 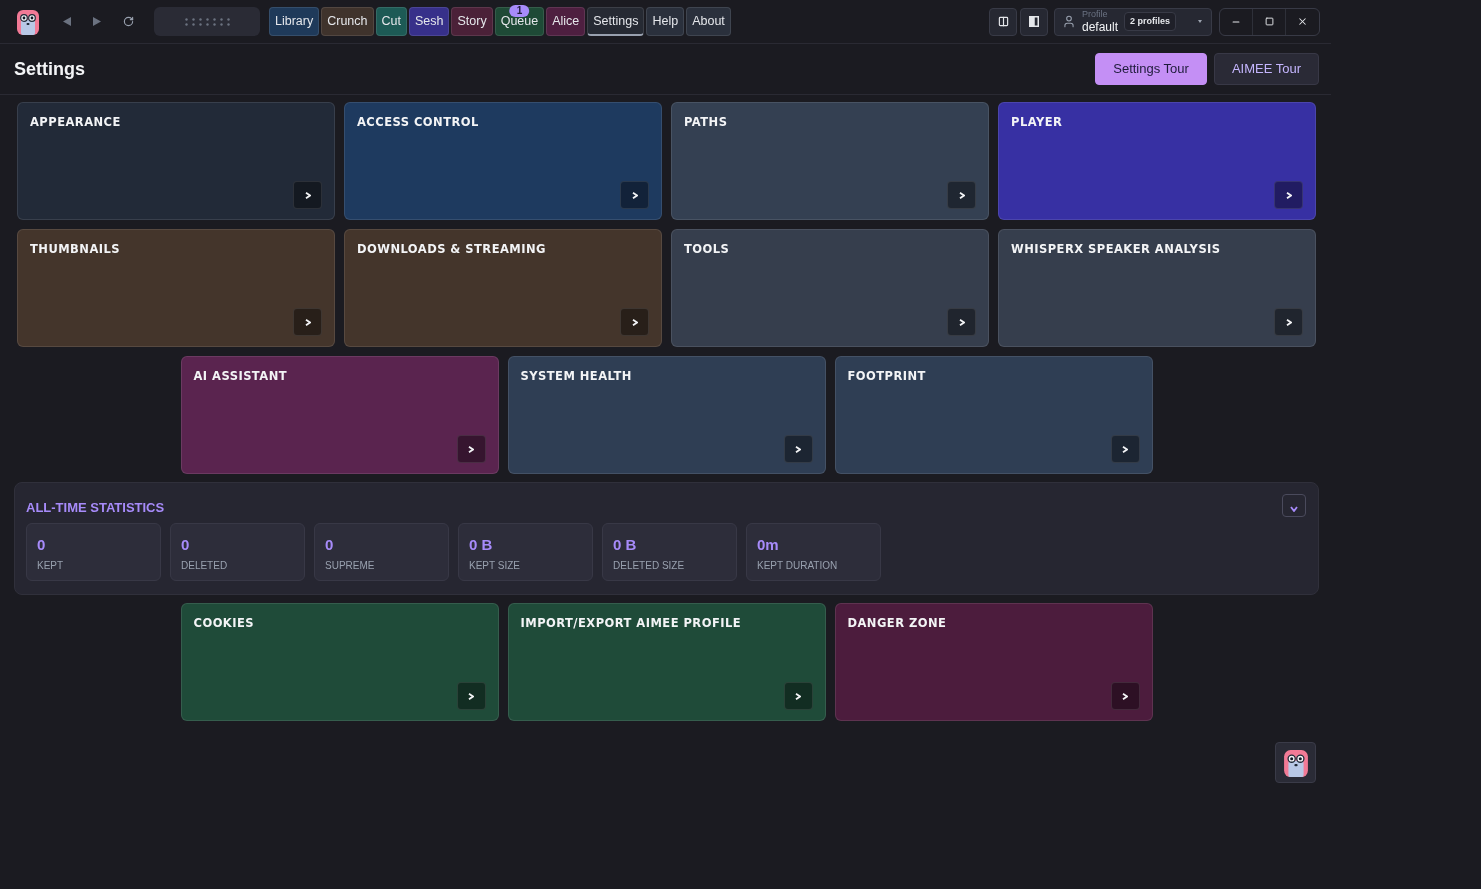 I want to click on close-icon, so click(x=1302, y=21).